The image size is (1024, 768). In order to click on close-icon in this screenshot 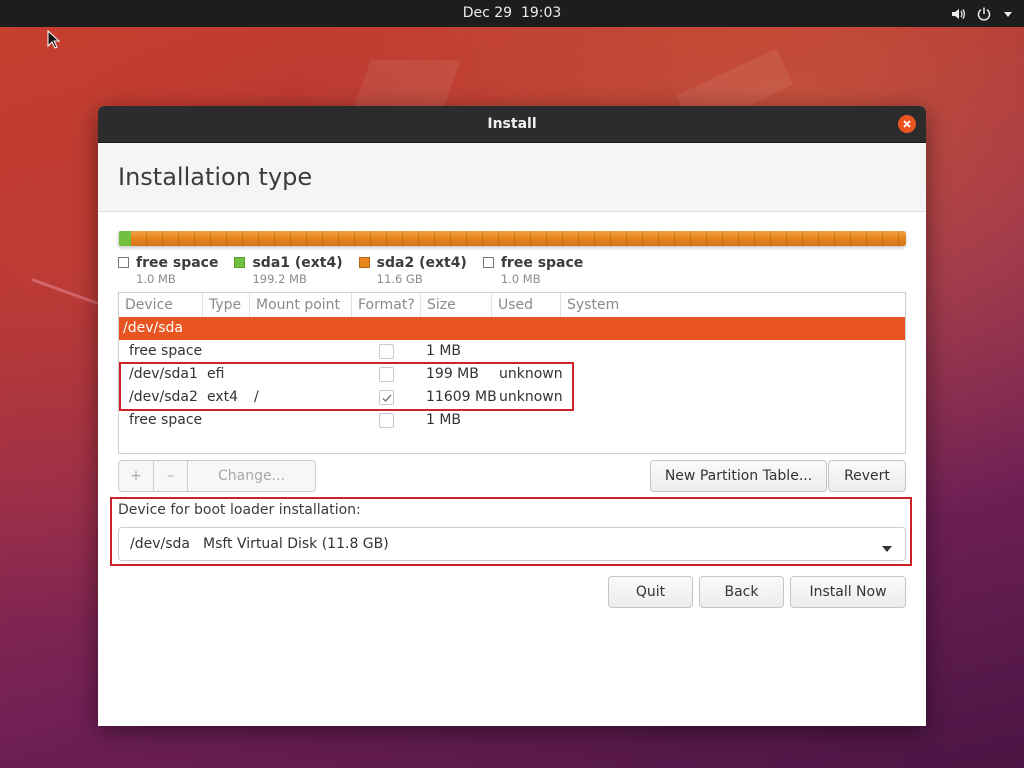, I will do `click(907, 124)`.